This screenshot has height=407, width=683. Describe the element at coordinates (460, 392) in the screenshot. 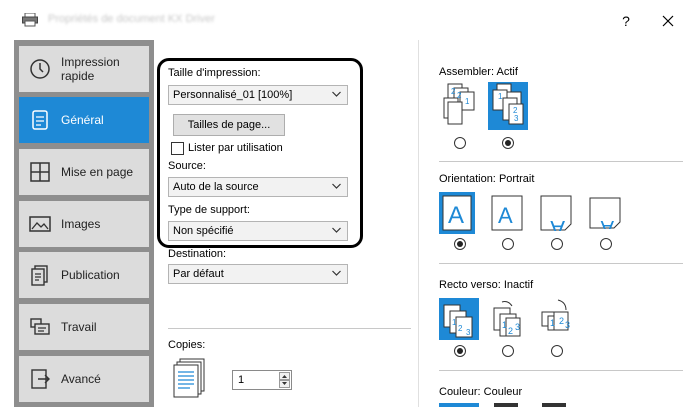

I see `color-title: Couleur:` at that location.